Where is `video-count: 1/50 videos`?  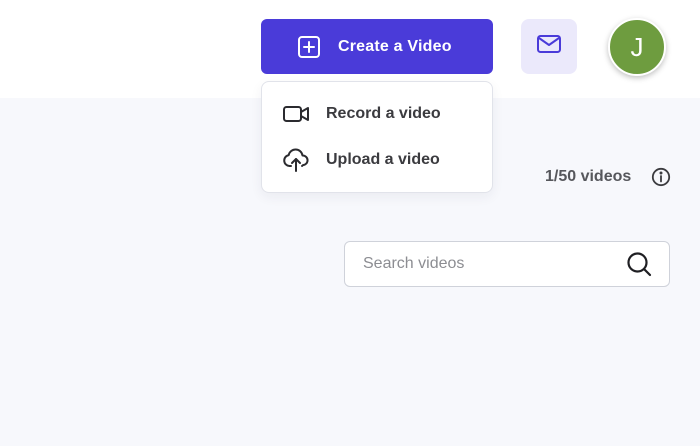 video-count: 1/50 videos is located at coordinates (588, 176).